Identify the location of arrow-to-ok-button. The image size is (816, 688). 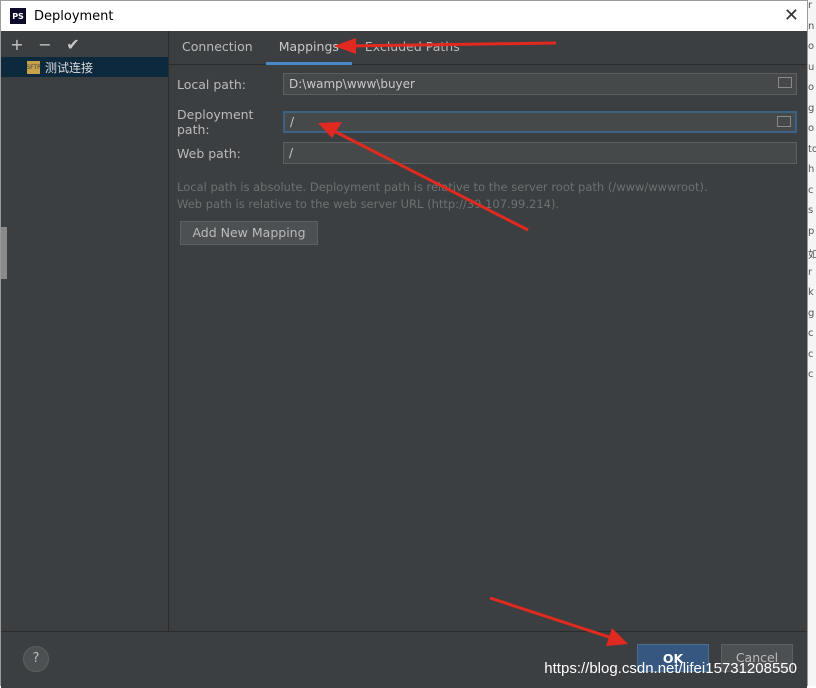
(558, 621).